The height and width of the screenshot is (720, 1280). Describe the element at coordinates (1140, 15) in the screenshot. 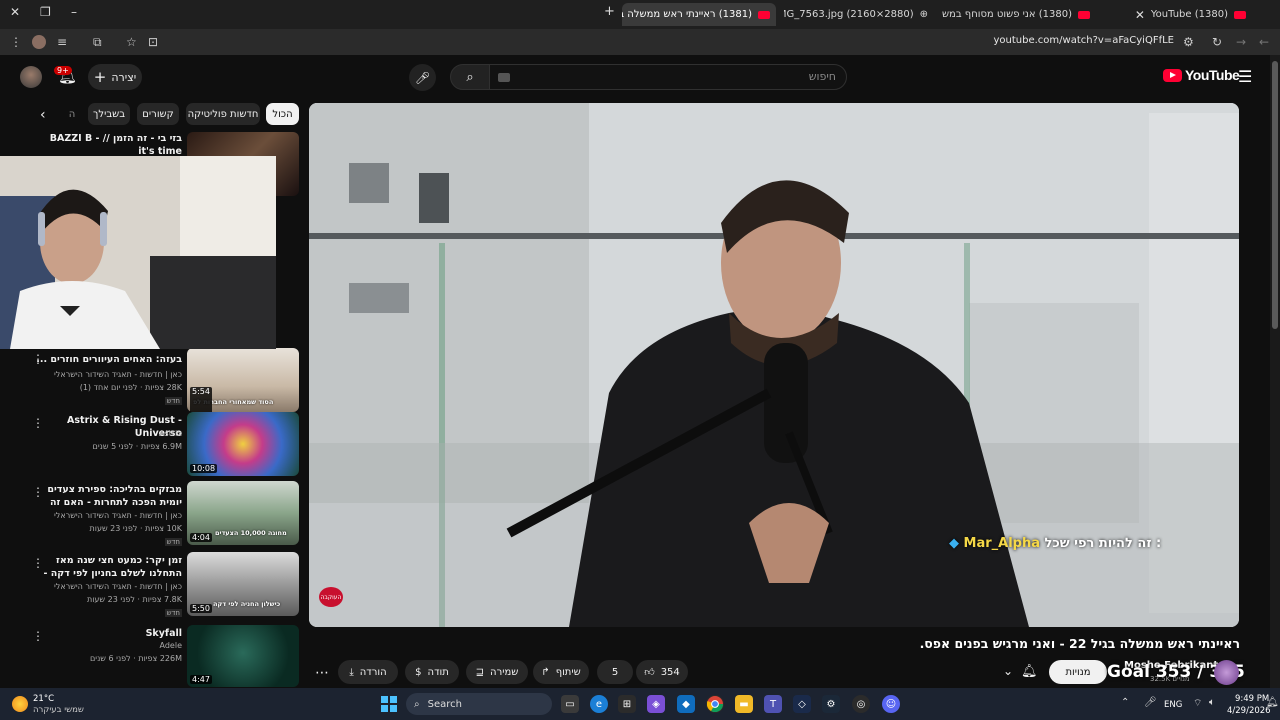

I see `close-tab-icon: ✕` at that location.